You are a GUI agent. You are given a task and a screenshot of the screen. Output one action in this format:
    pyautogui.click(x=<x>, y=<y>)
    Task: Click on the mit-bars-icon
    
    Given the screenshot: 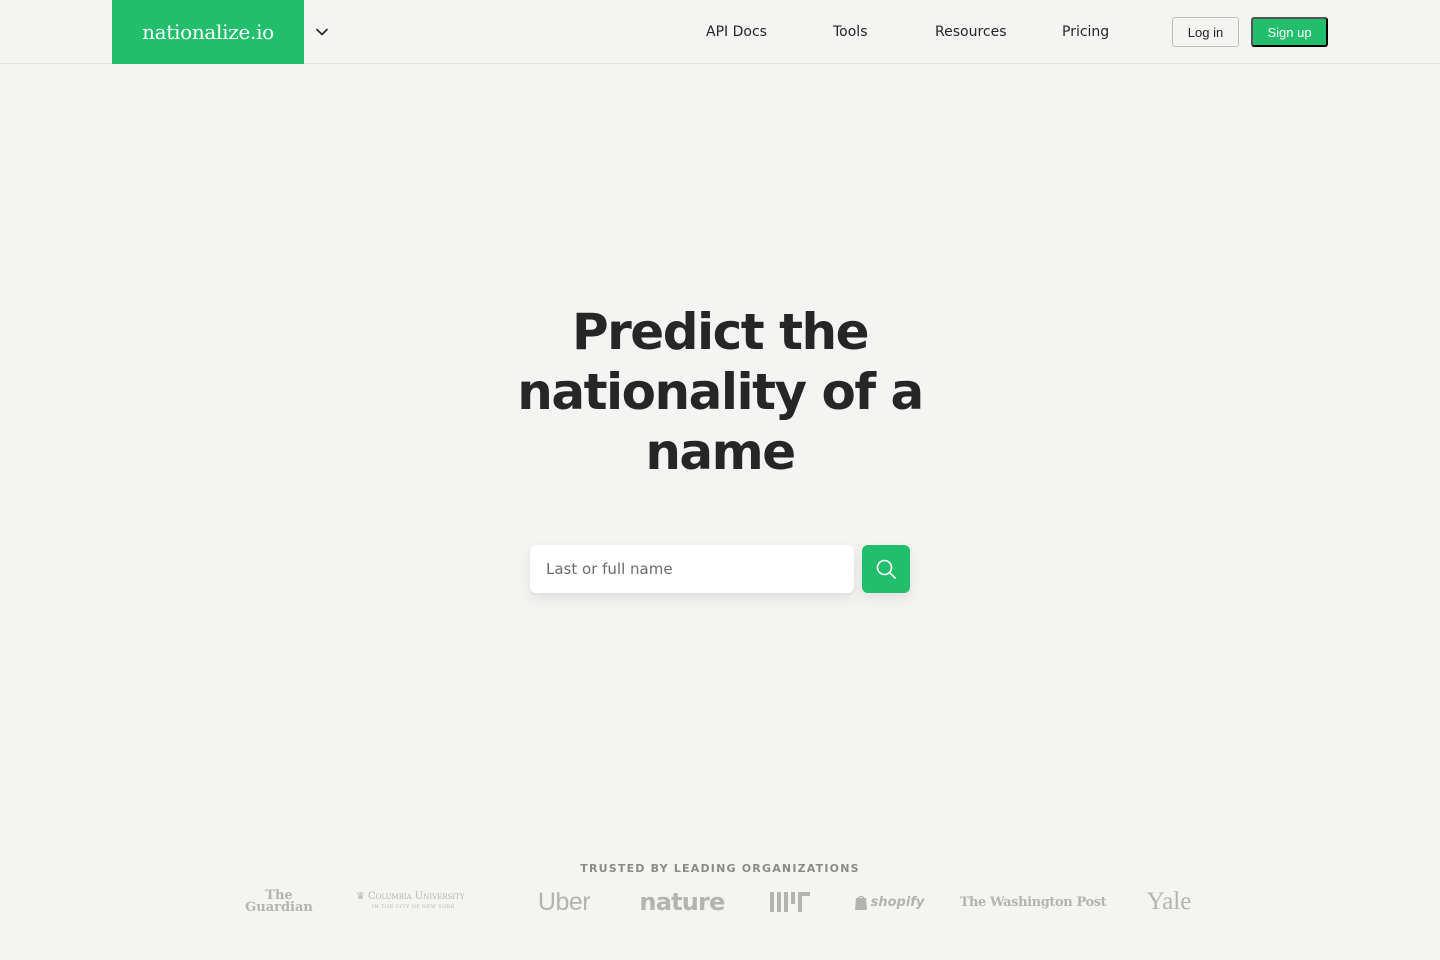 What is the action you would take?
    pyautogui.click(x=790, y=902)
    